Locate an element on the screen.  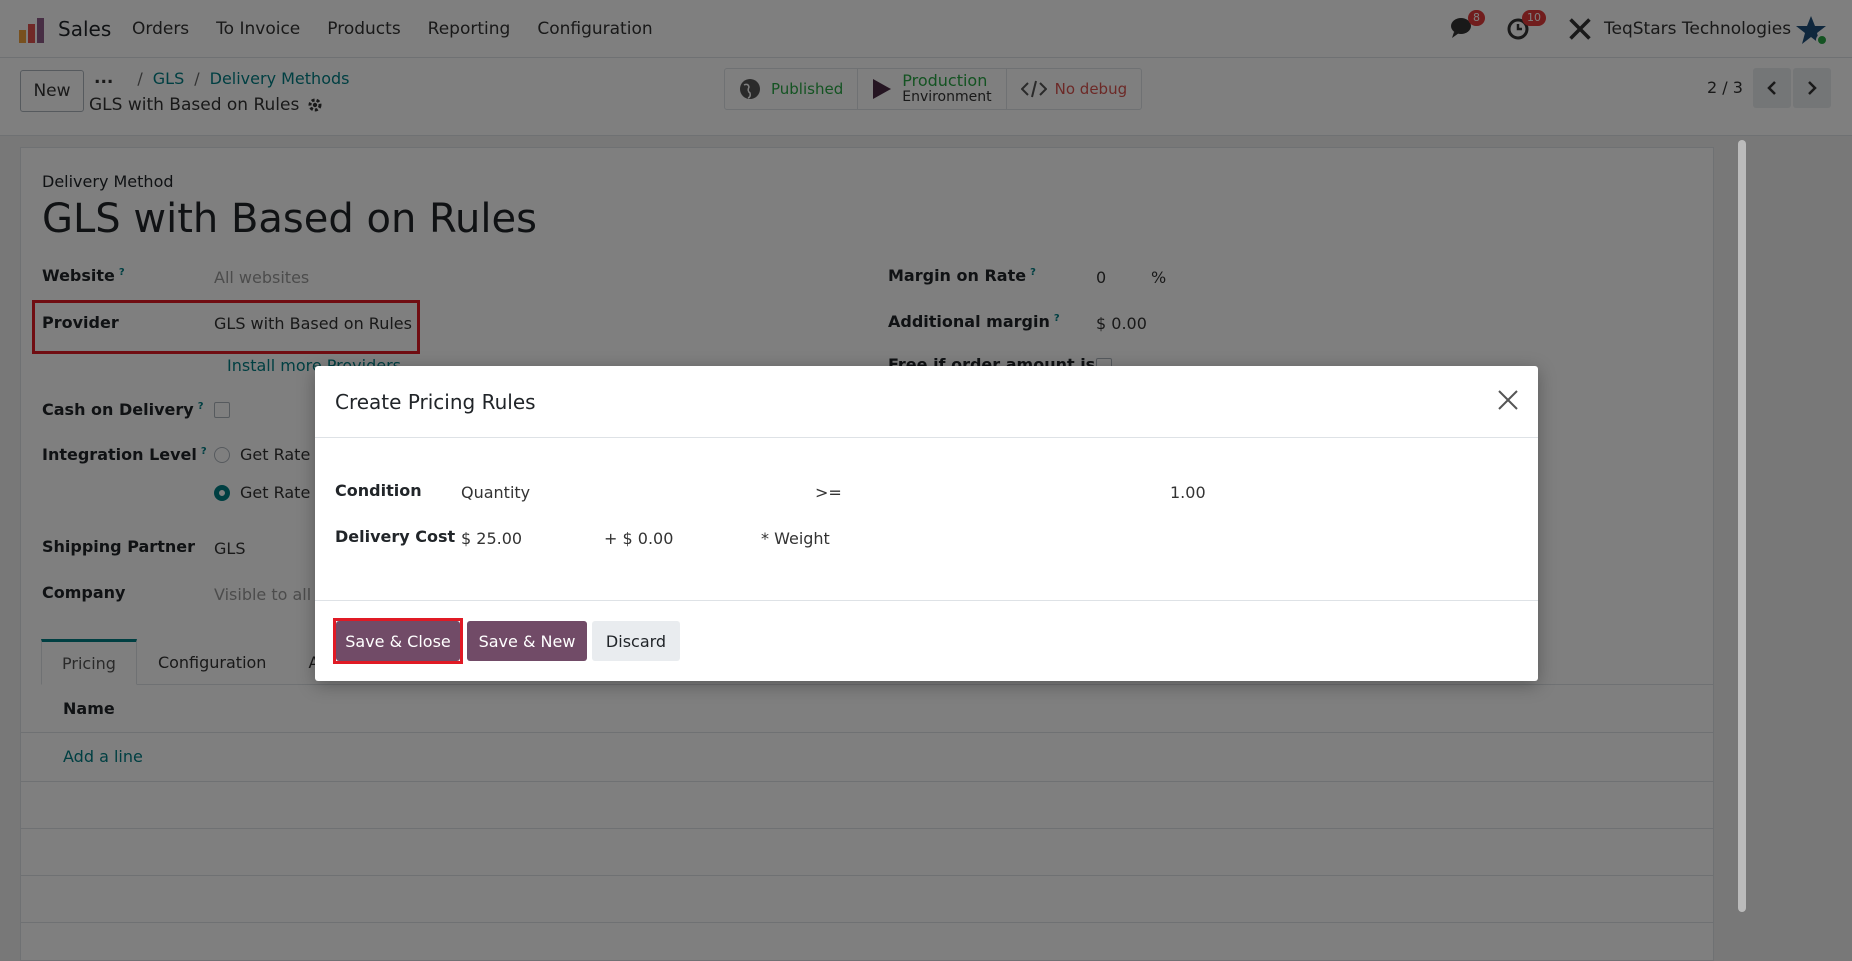
variable-factor-field: * Weight is located at coordinates (795, 538).